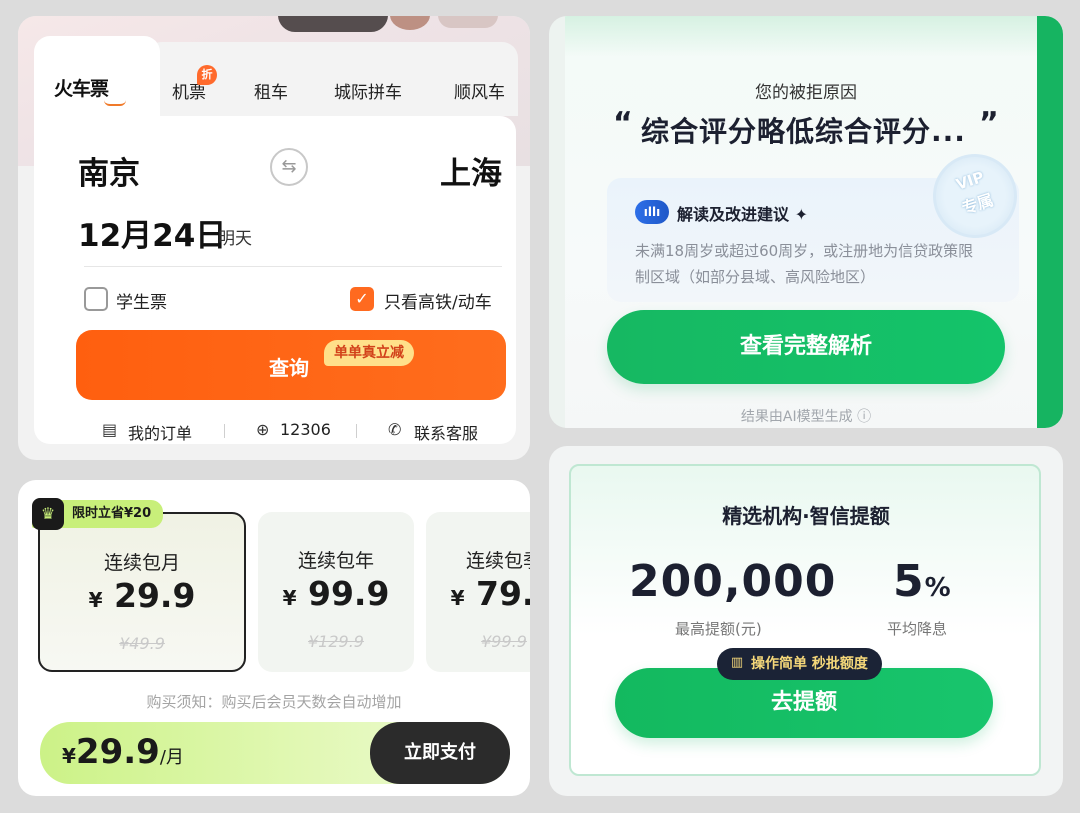 The height and width of the screenshot is (813, 1080). Describe the element at coordinates (652, 212) in the screenshot. I see `ai-voice-icon: ıllı` at that location.